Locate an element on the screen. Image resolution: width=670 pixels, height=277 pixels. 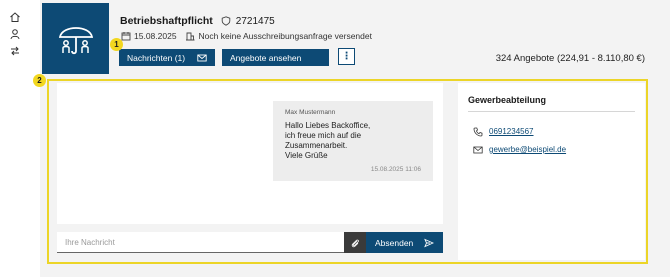
paperclip-icon is located at coordinates (355, 243).